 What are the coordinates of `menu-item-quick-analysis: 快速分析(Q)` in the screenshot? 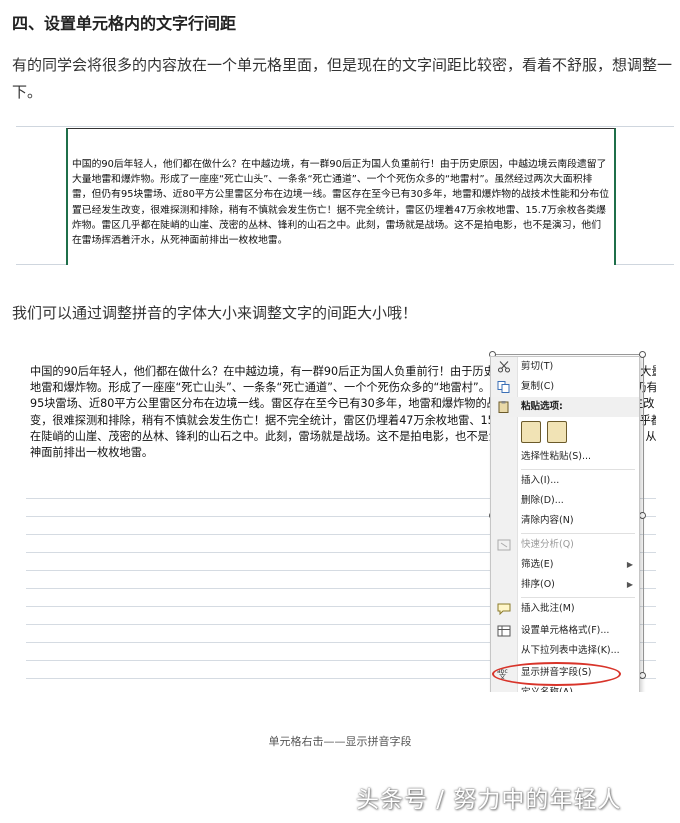 It's located at (565, 545).